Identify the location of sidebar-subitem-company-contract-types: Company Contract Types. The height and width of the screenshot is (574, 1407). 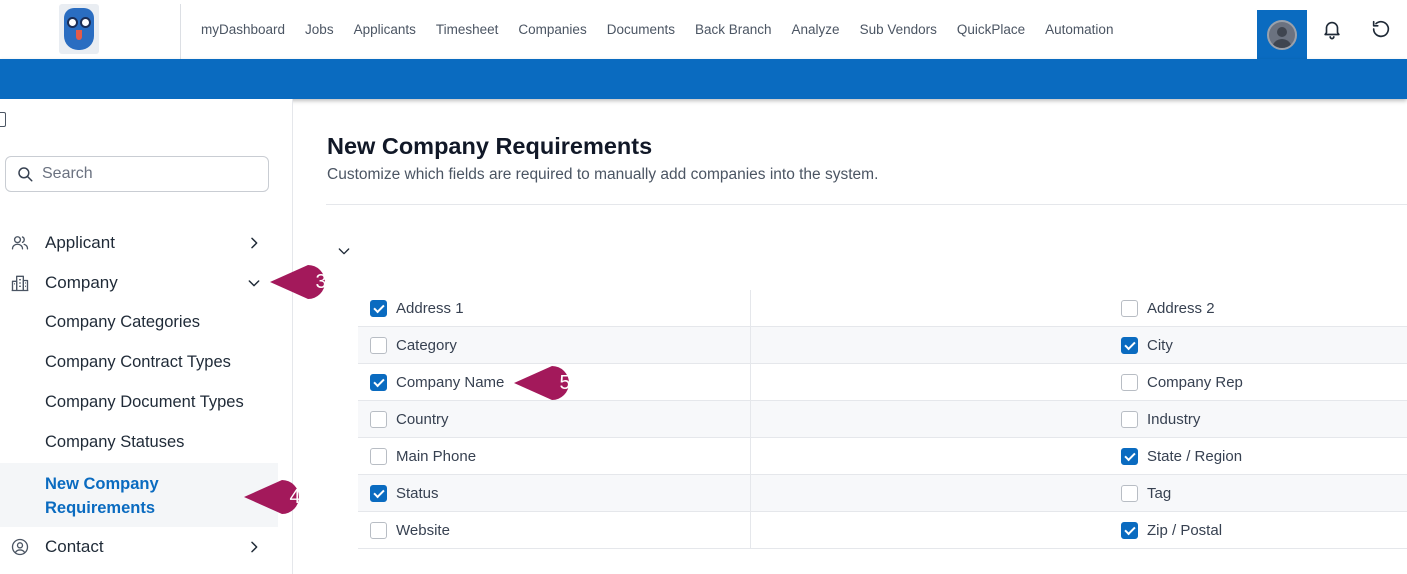
(138, 362).